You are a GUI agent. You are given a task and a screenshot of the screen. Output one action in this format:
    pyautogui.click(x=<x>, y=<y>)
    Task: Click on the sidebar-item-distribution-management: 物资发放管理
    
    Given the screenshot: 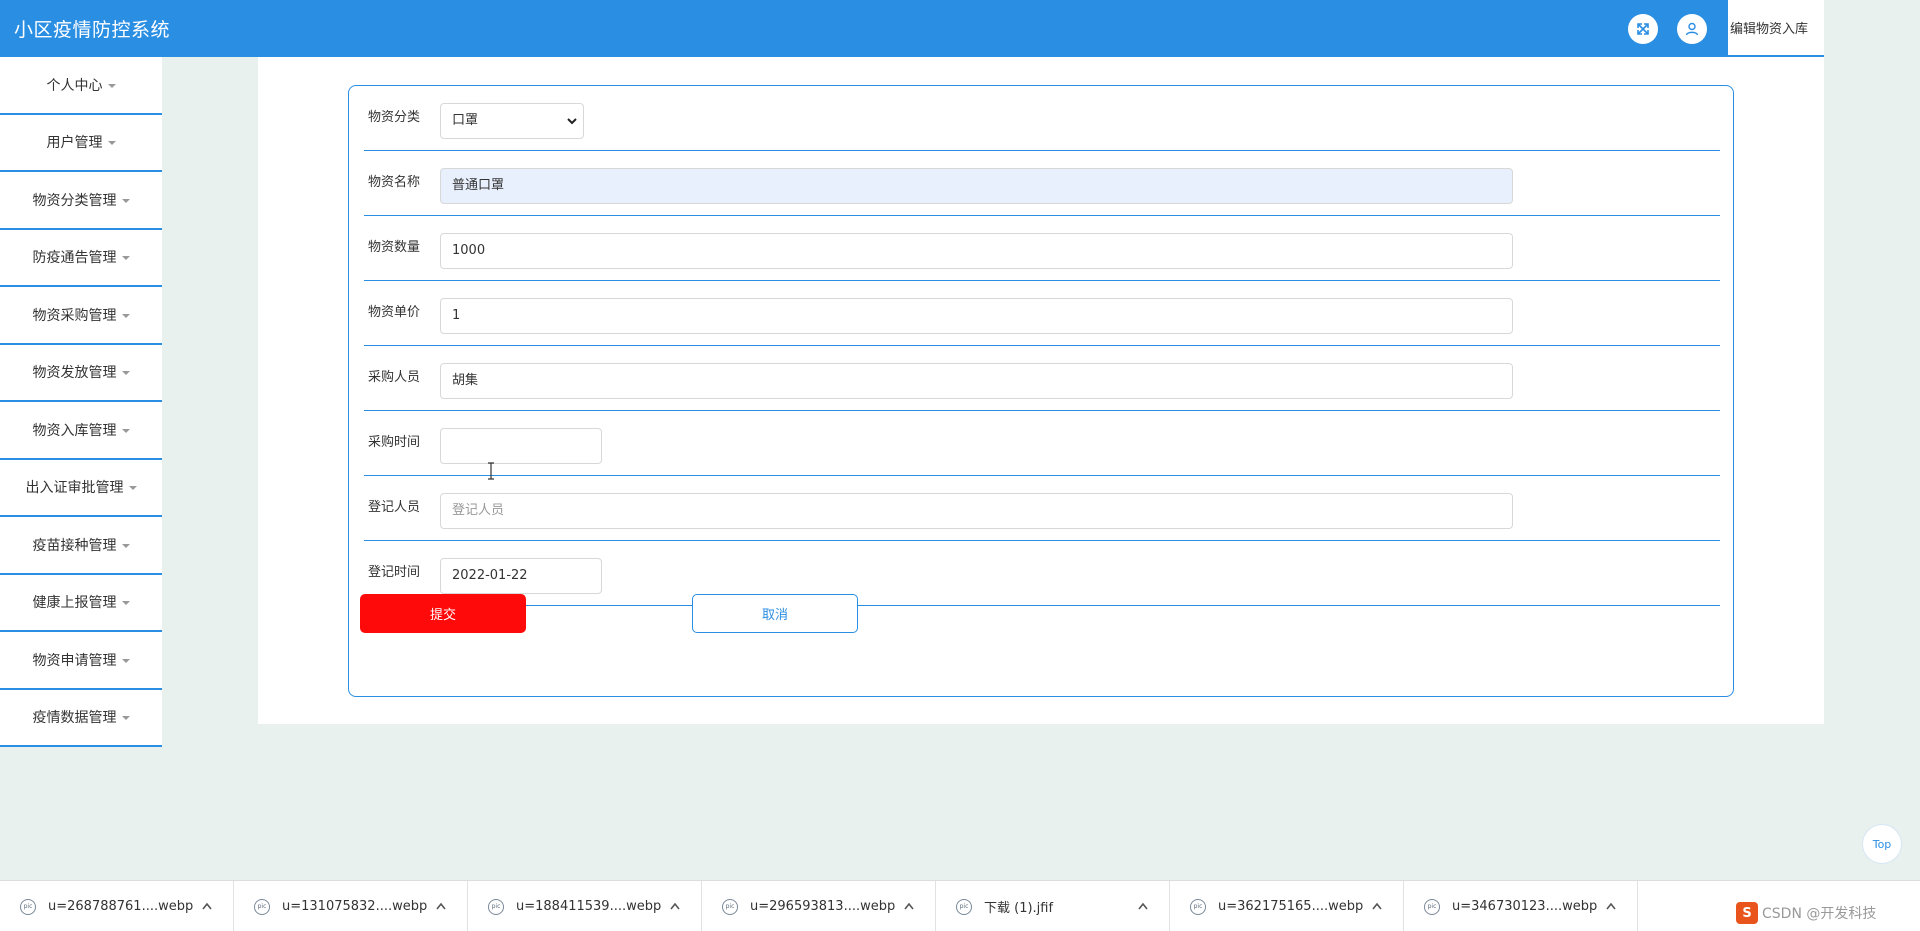 What is the action you would take?
    pyautogui.click(x=81, y=373)
    